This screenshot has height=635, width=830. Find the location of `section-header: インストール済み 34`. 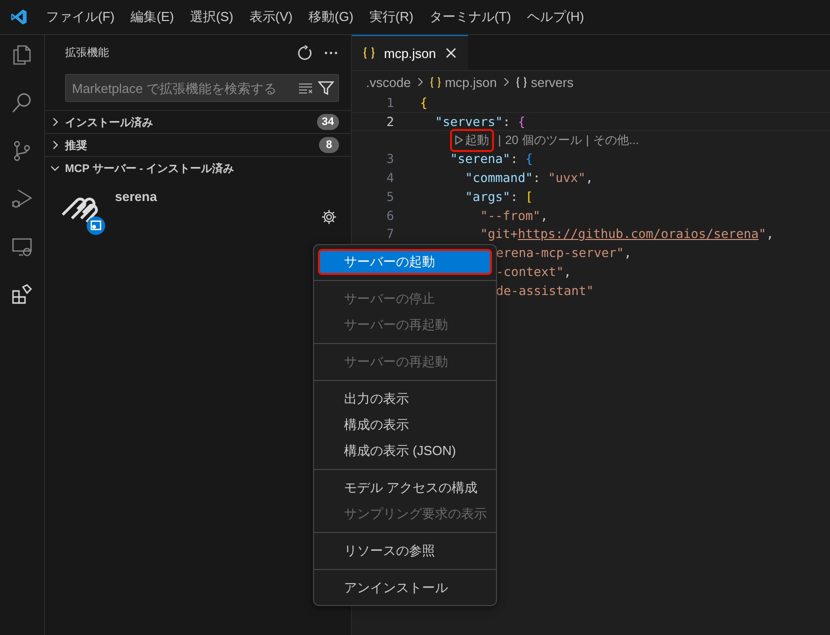

section-header: インストール済み 34 is located at coordinates (198, 121).